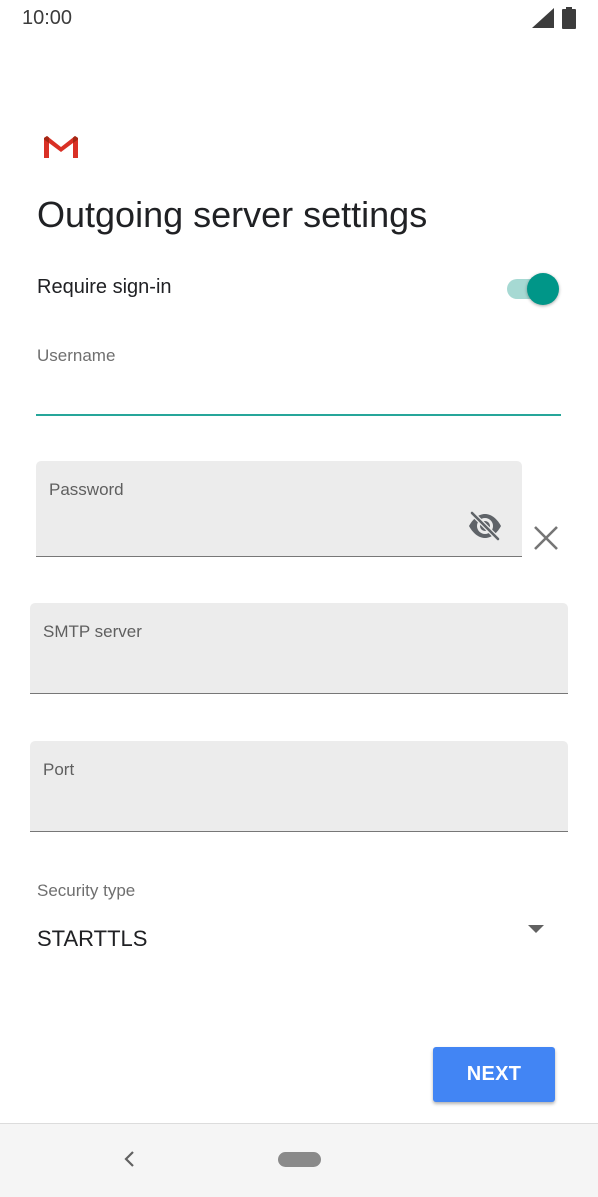 This screenshot has height=1197, width=598. I want to click on close-icon, so click(546, 538).